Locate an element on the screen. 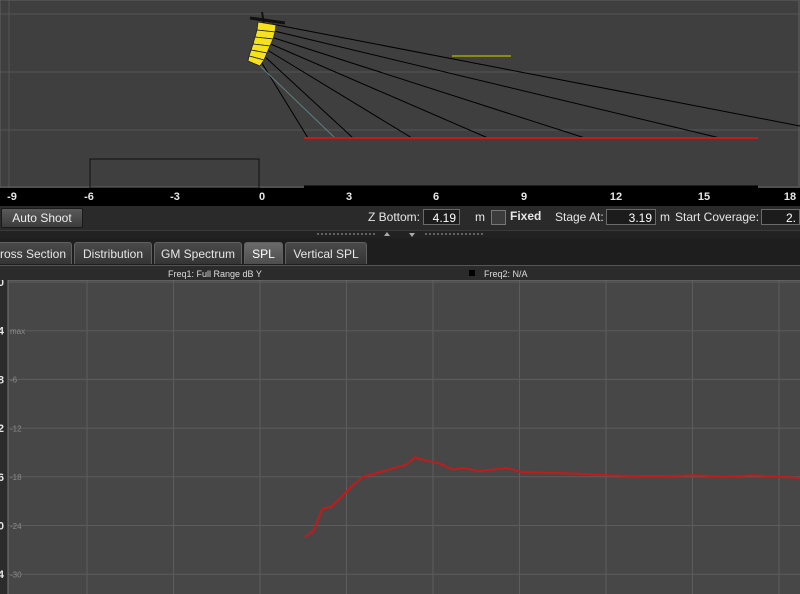 The height and width of the screenshot is (594, 800). x-tick: 0 is located at coordinates (262, 197).